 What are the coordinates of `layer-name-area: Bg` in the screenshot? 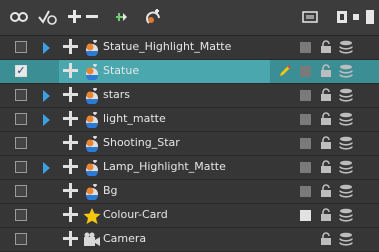 It's located at (164, 191).